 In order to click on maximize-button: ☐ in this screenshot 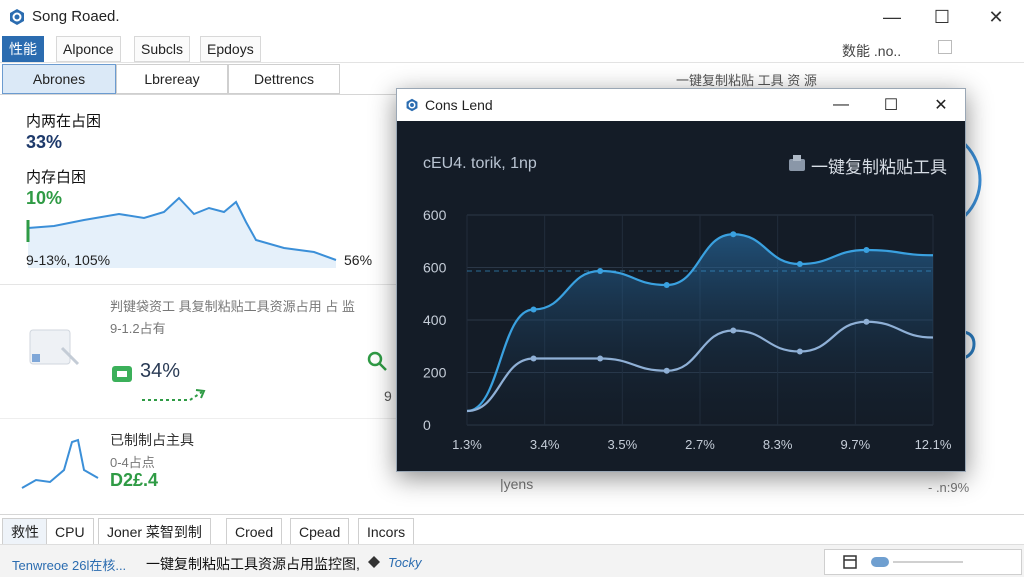, I will do `click(942, 17)`.